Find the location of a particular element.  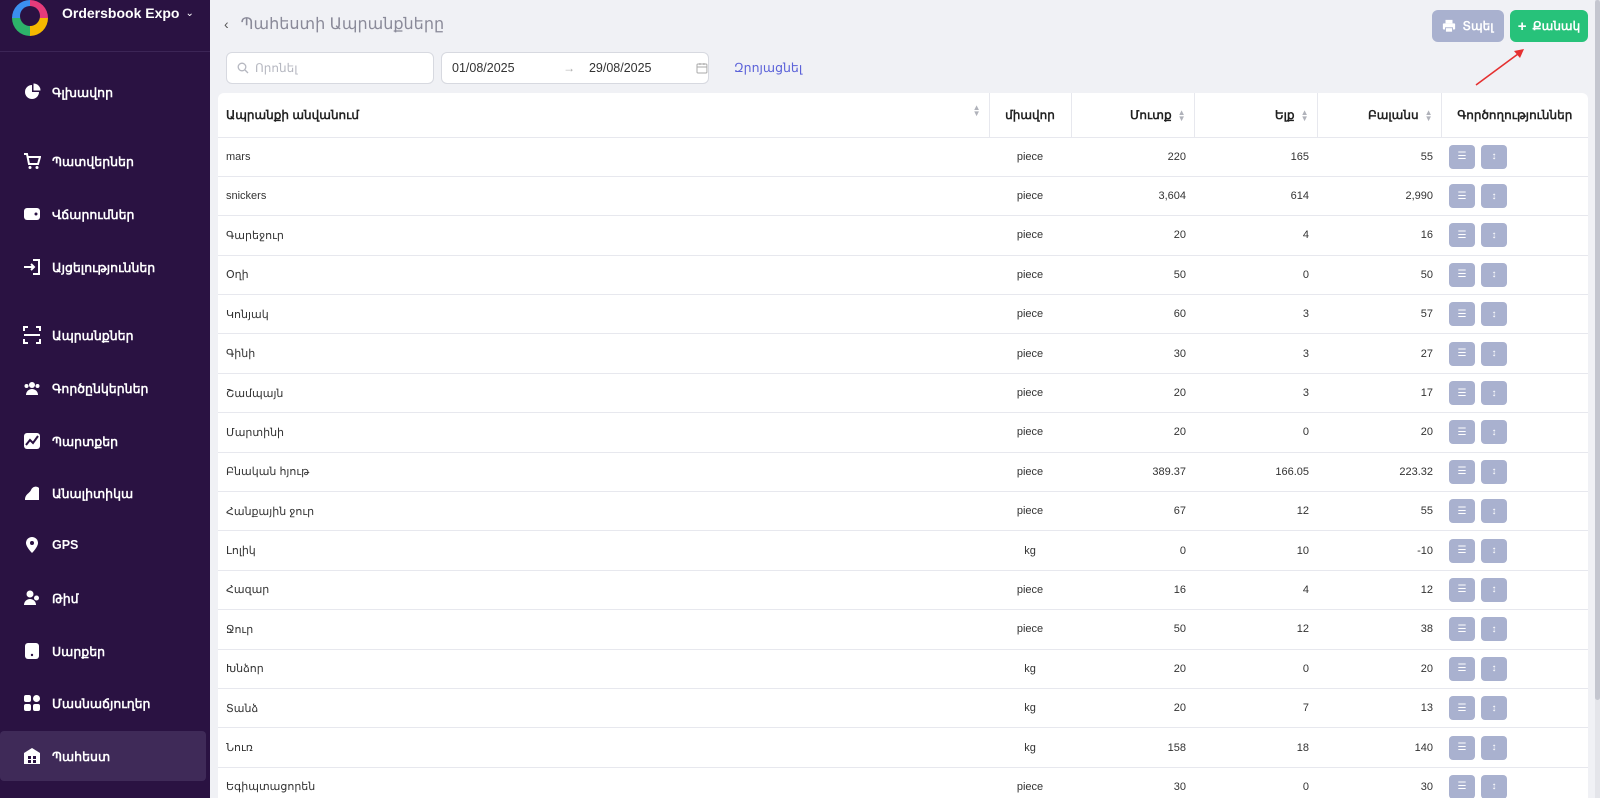

sidebar-item-3: Այցելություններ is located at coordinates (103, 267).